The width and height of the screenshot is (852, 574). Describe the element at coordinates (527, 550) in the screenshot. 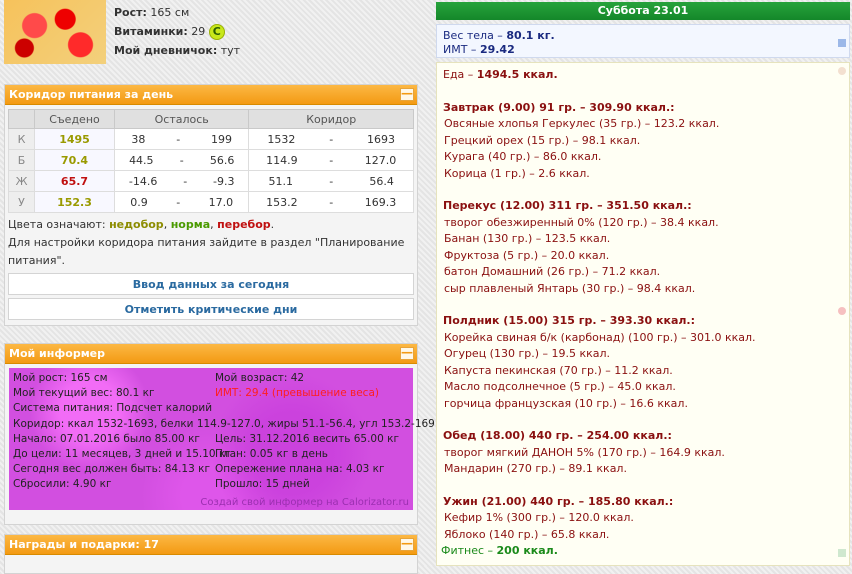

I see `fitness-value: 200 ккал.` at that location.